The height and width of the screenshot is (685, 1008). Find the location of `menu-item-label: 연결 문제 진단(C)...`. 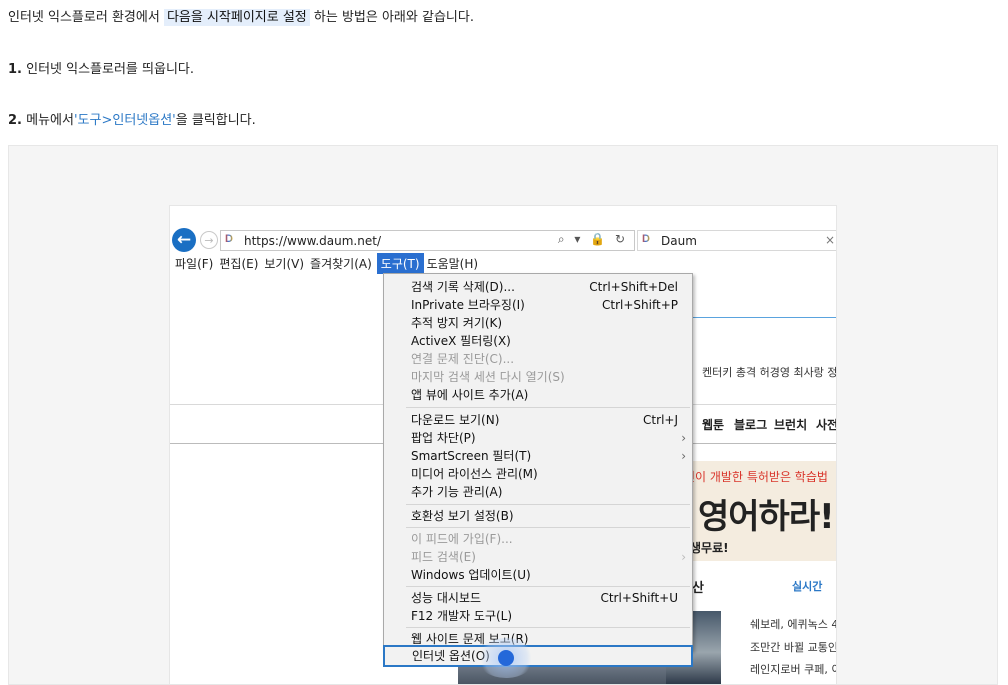

menu-item-label: 연결 문제 진단(C)... is located at coordinates (463, 359).